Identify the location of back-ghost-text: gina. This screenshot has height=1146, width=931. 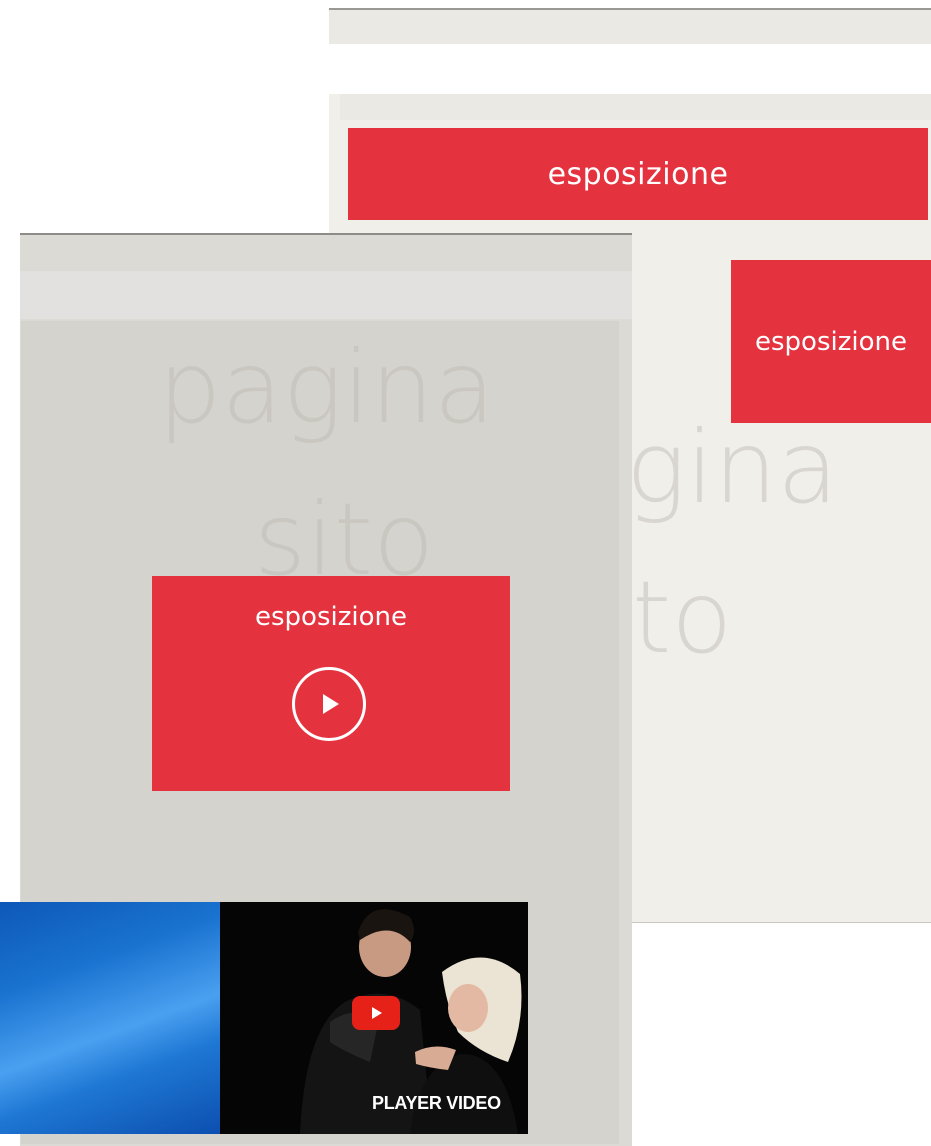
(732, 467).